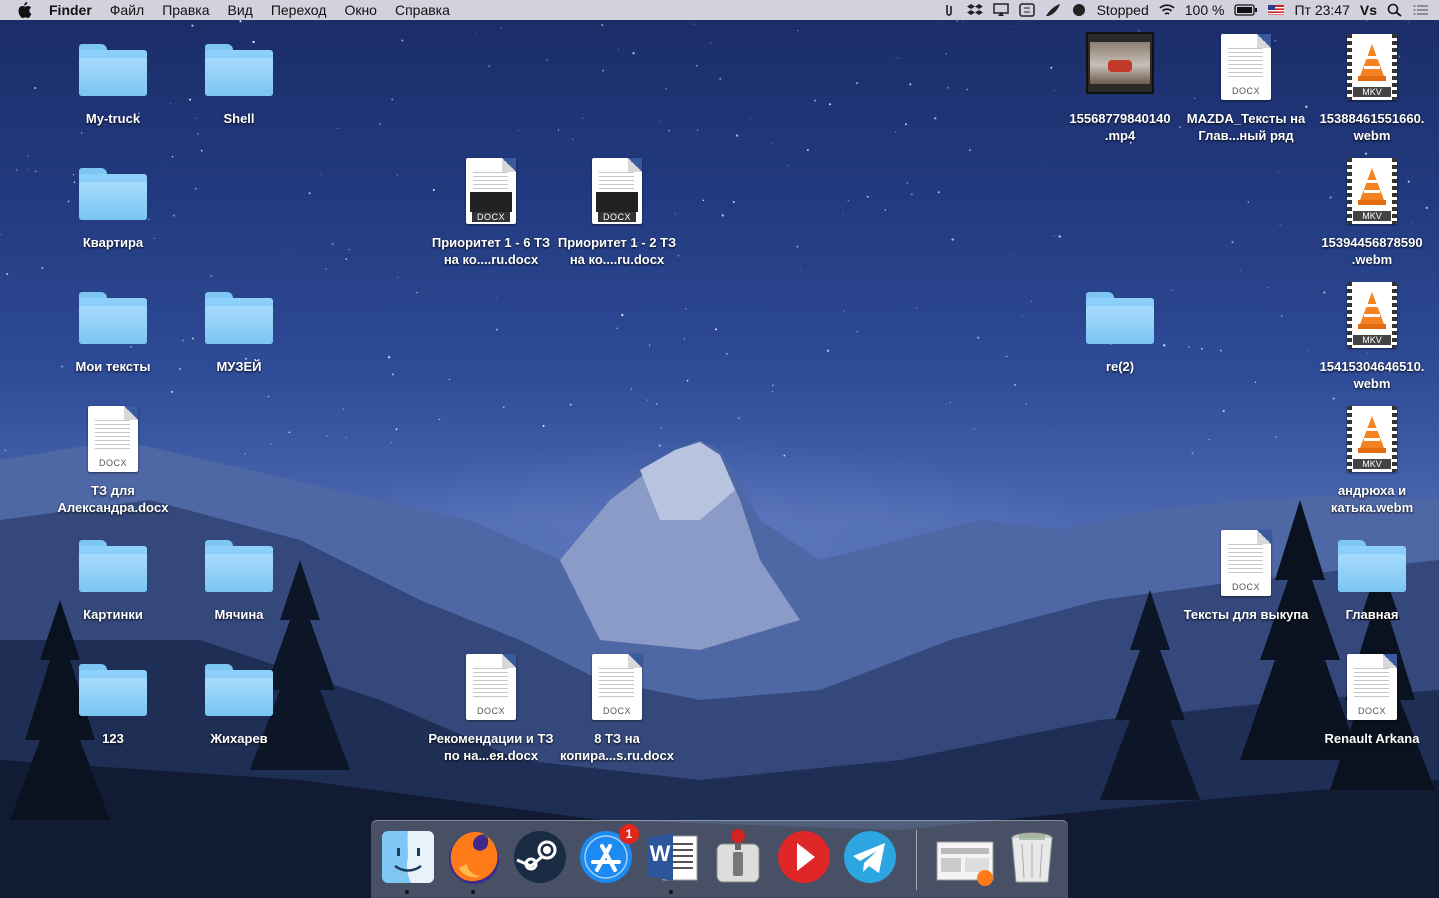 This screenshot has height=898, width=1439. I want to click on steam-icon, so click(540, 857).